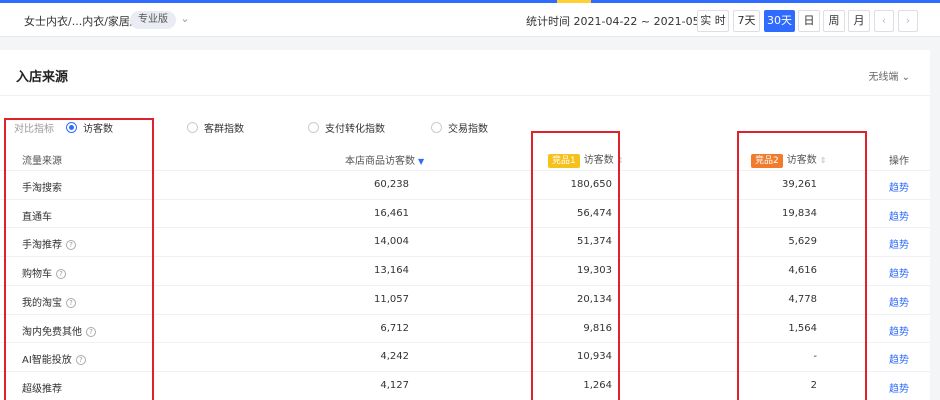  Describe the element at coordinates (391, 299) in the screenshot. I see `cell-own-visitors: 11,057` at that location.